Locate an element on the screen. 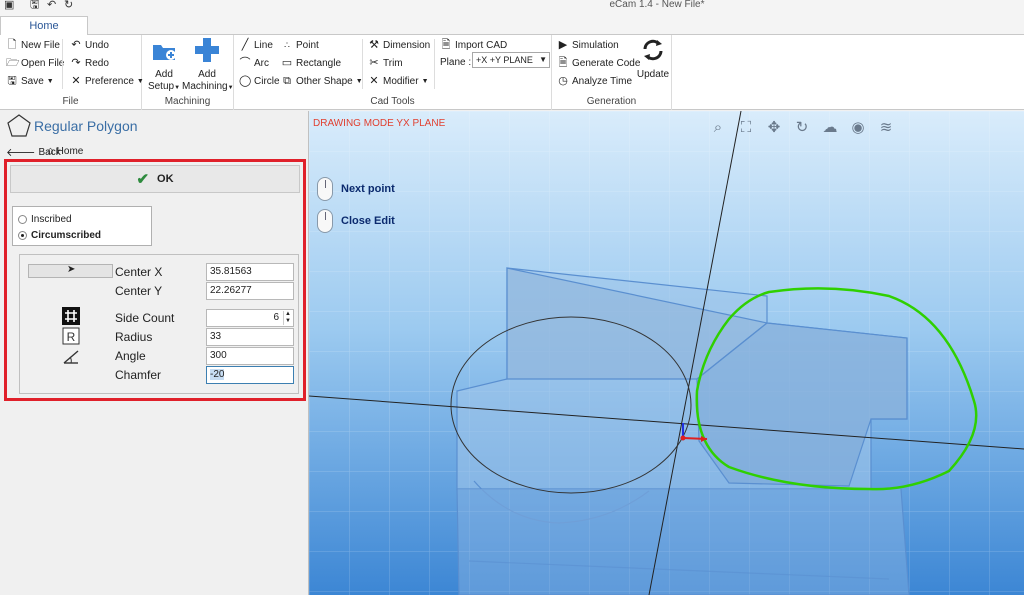 This screenshot has width=1024, height=595. circumscribed-label: Circumscribed is located at coordinates (66, 235).